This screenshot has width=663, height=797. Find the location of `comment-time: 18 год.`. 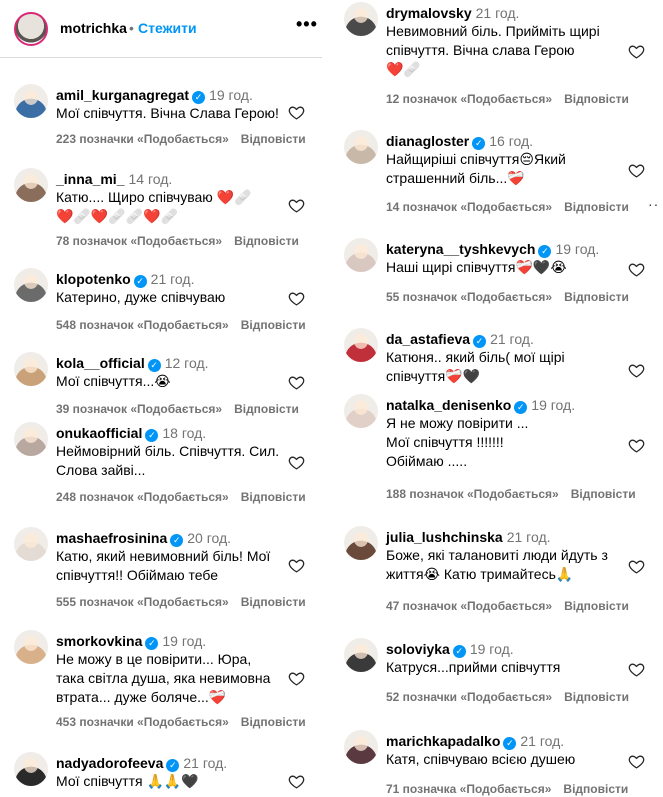

comment-time: 18 год. is located at coordinates (184, 433).